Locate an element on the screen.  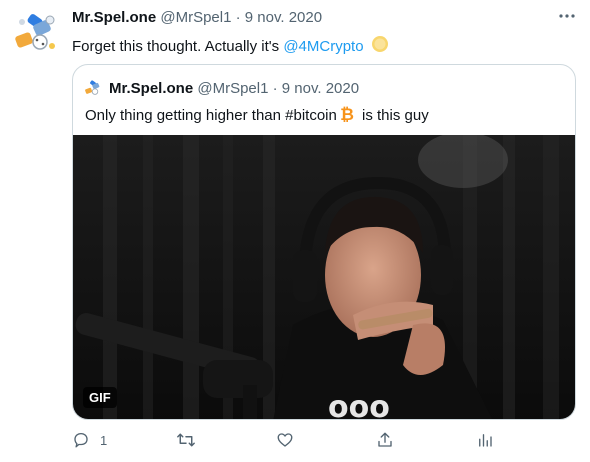
handle: @MrSpel1 is located at coordinates (195, 17).